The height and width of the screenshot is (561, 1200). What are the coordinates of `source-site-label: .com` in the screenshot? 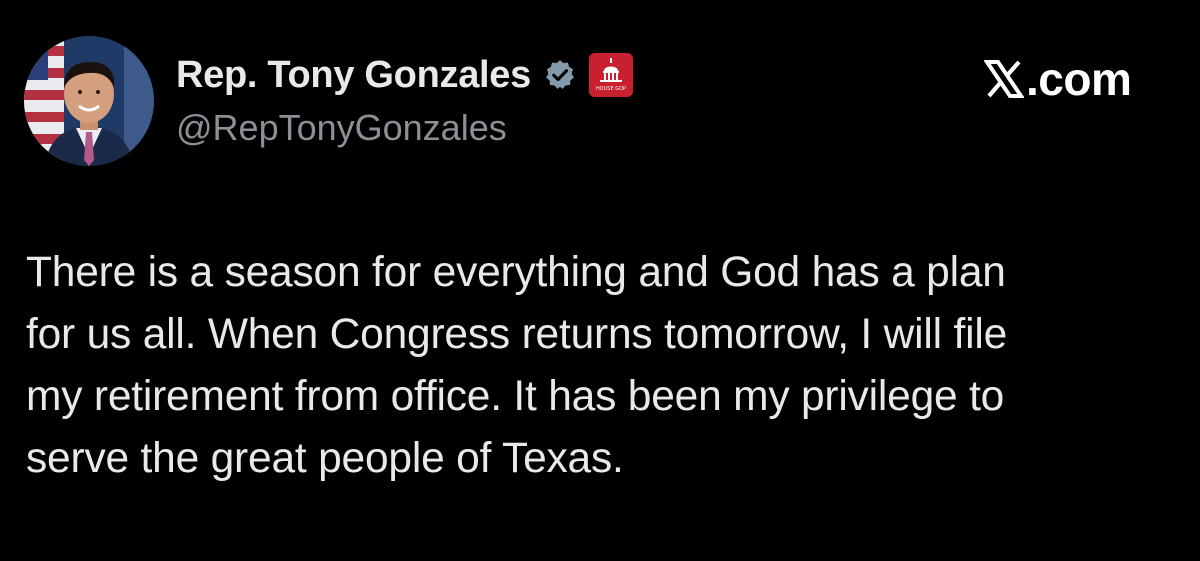 It's located at (1079, 79).